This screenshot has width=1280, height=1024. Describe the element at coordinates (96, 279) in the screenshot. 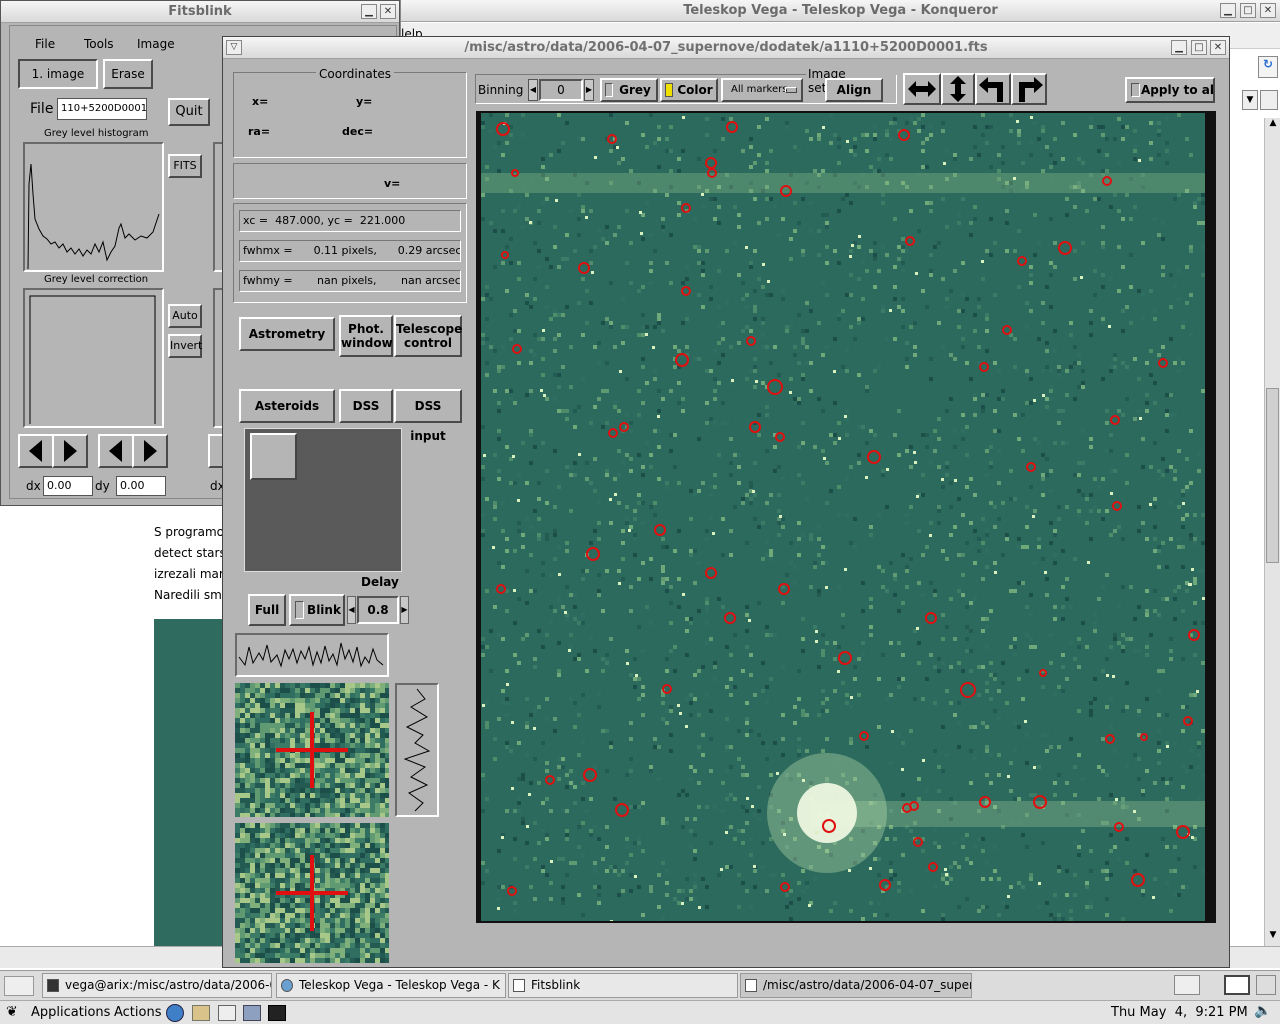

I see `correction-label: Grey level correction` at that location.